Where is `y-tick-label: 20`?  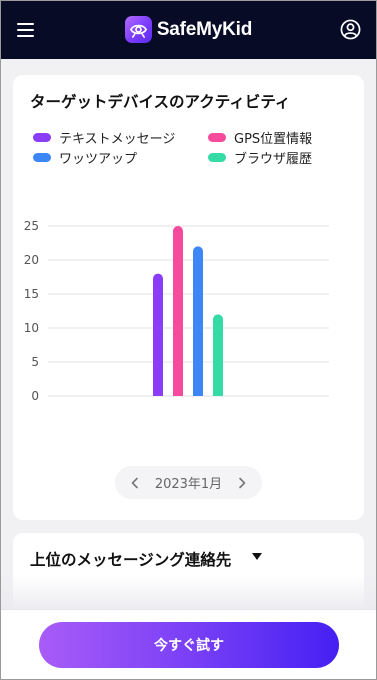
y-tick-label: 20 is located at coordinates (31, 260).